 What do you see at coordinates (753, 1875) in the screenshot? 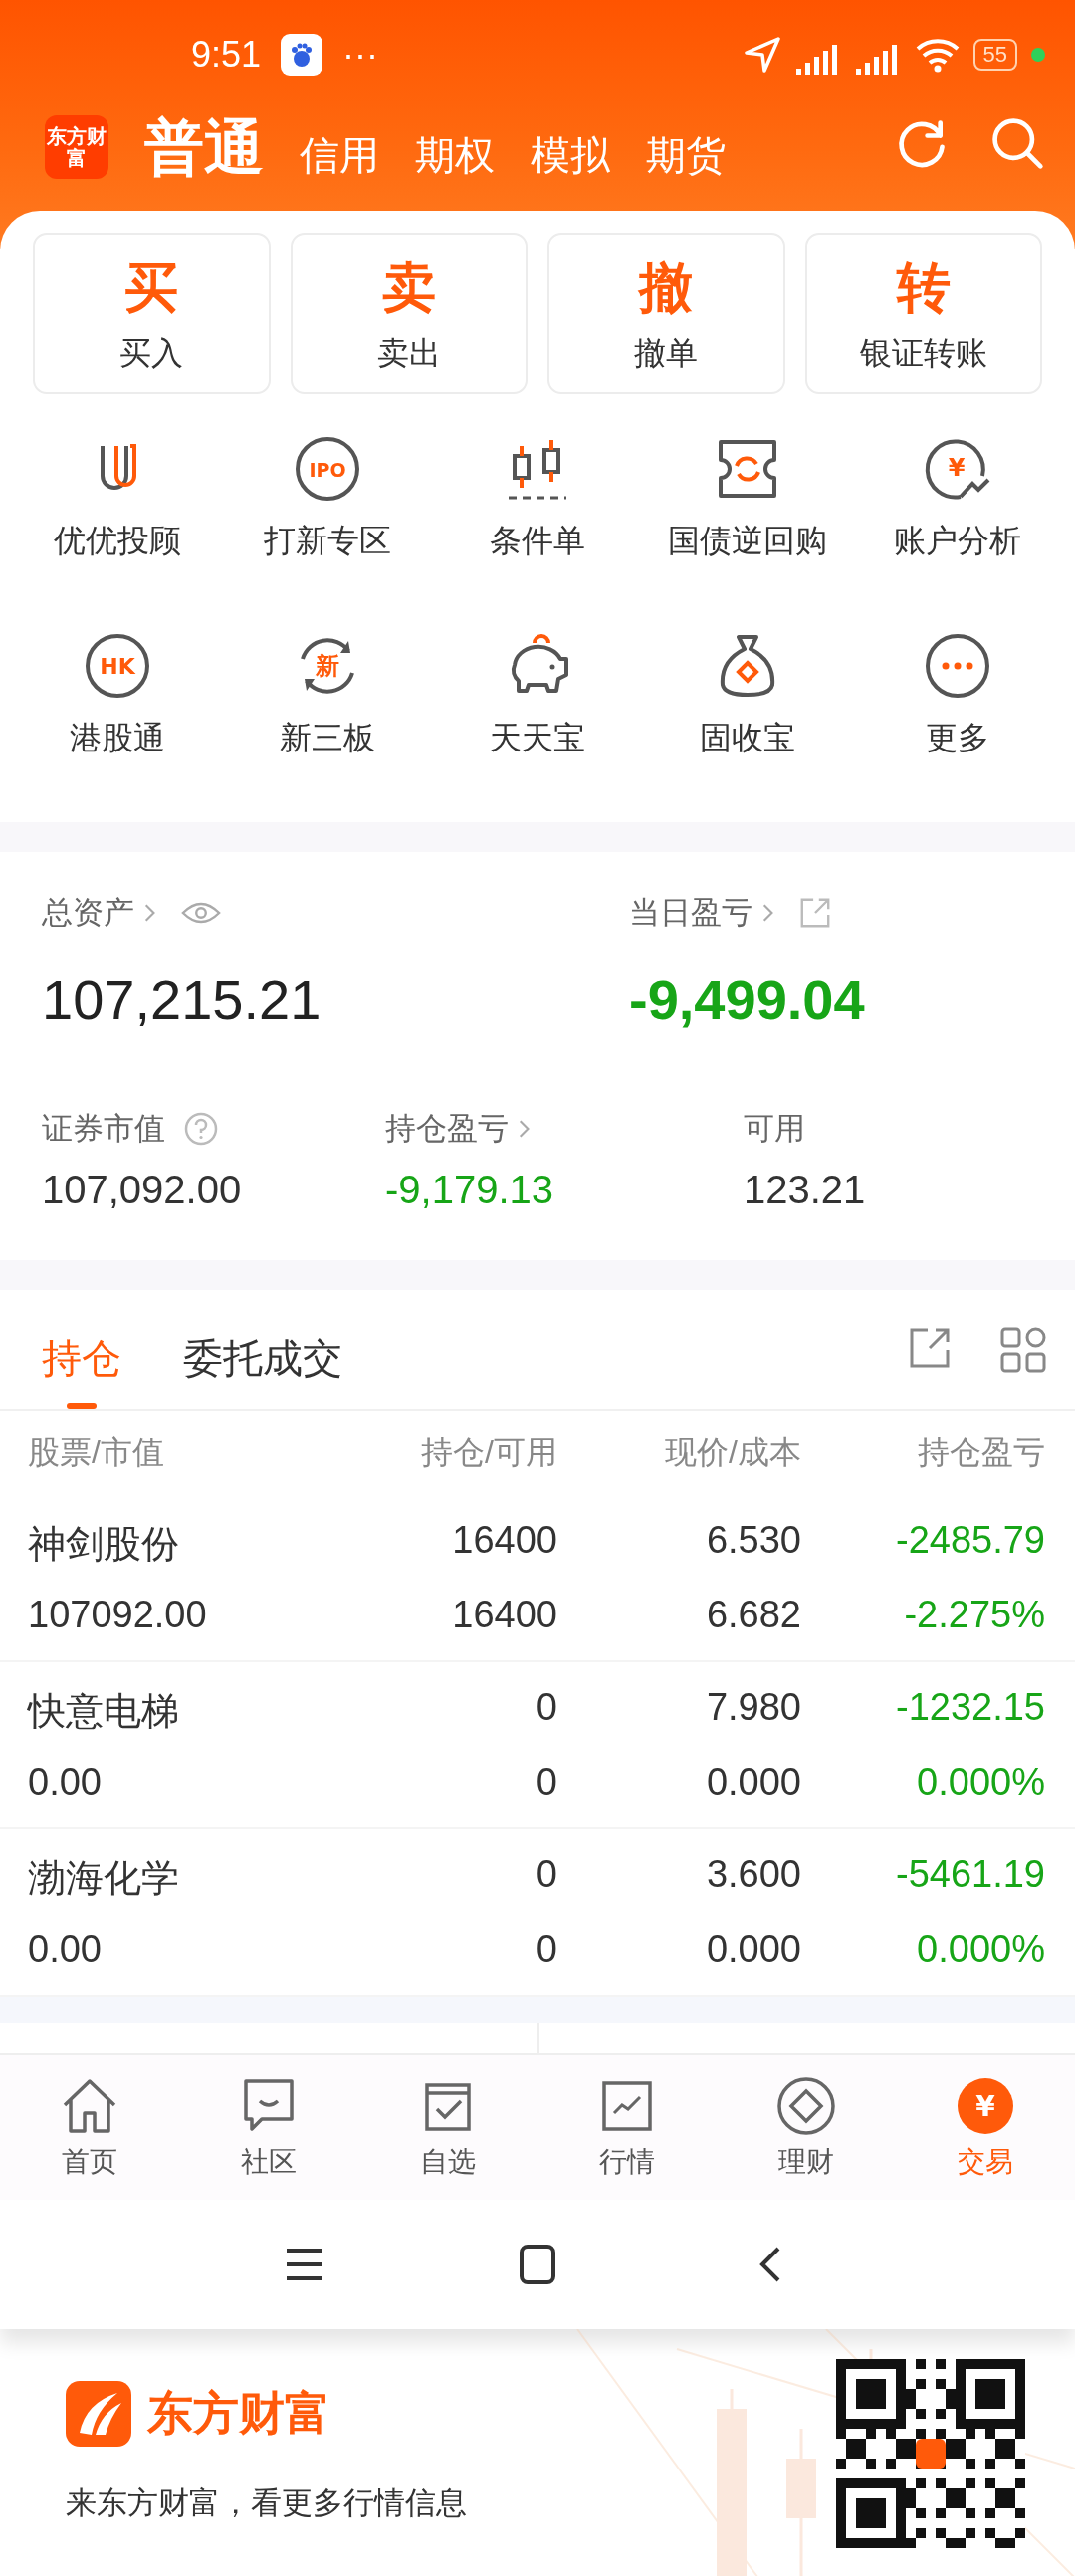
I see `current-price: 3.600` at bounding box center [753, 1875].